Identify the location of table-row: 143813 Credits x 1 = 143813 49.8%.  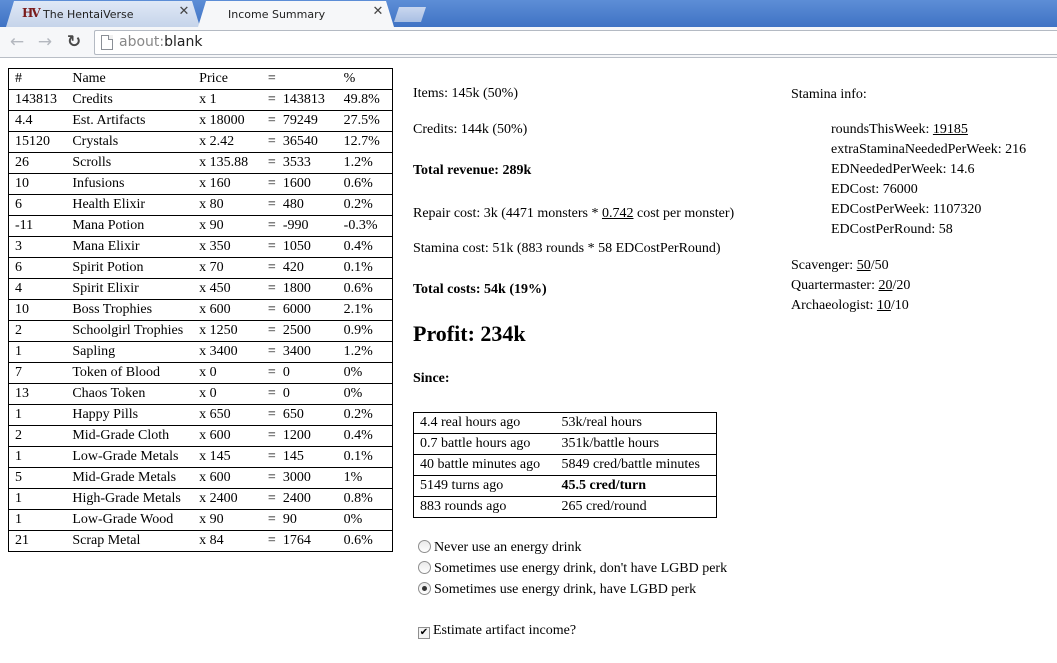
(200, 100).